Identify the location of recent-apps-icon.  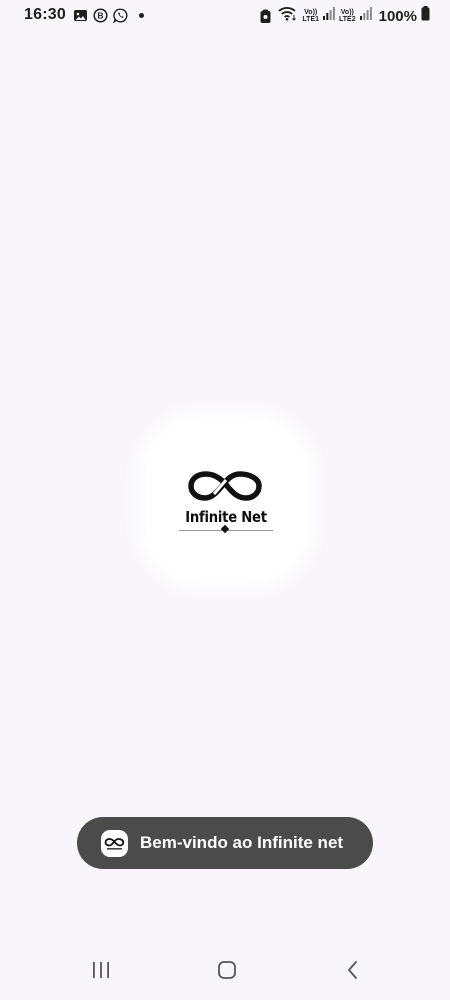
(101, 972).